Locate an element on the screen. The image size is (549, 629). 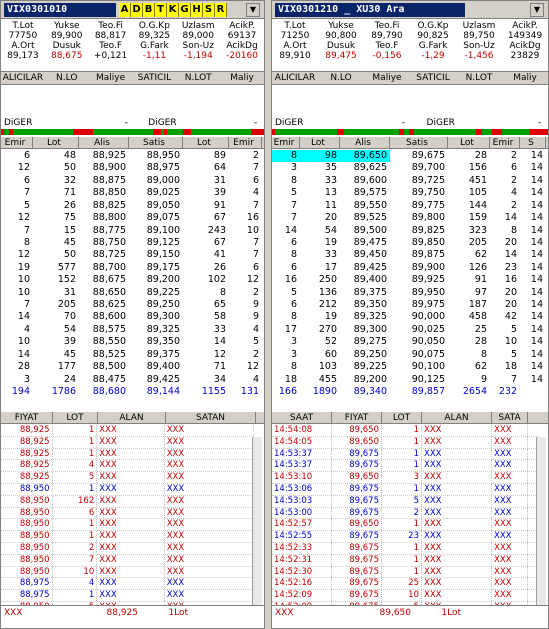
toolbar-button-2: B is located at coordinates (149, 10).